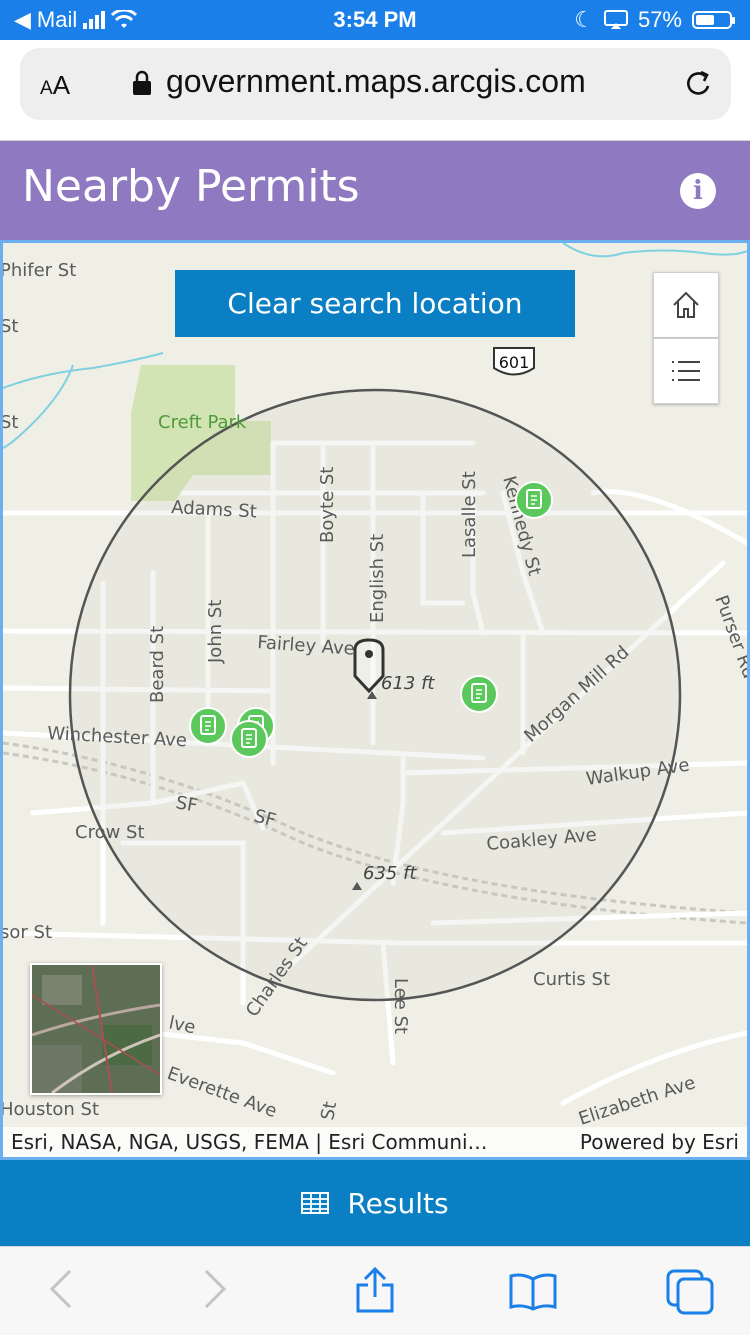 The image size is (750, 1335). I want to click on screen-mirroring-icon, so click(615, 19).